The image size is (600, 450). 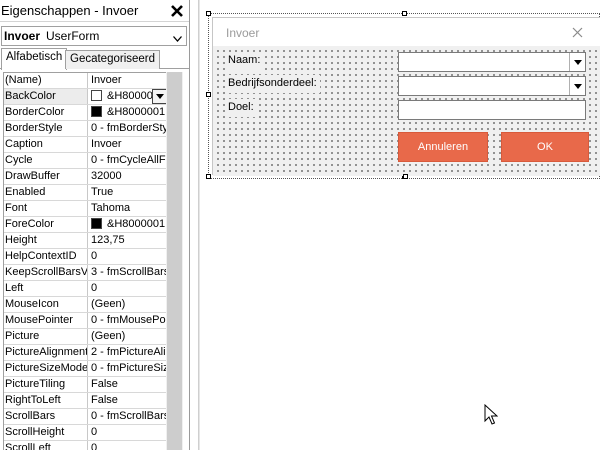 I want to click on scrollbar-thumb, so click(x=174, y=261).